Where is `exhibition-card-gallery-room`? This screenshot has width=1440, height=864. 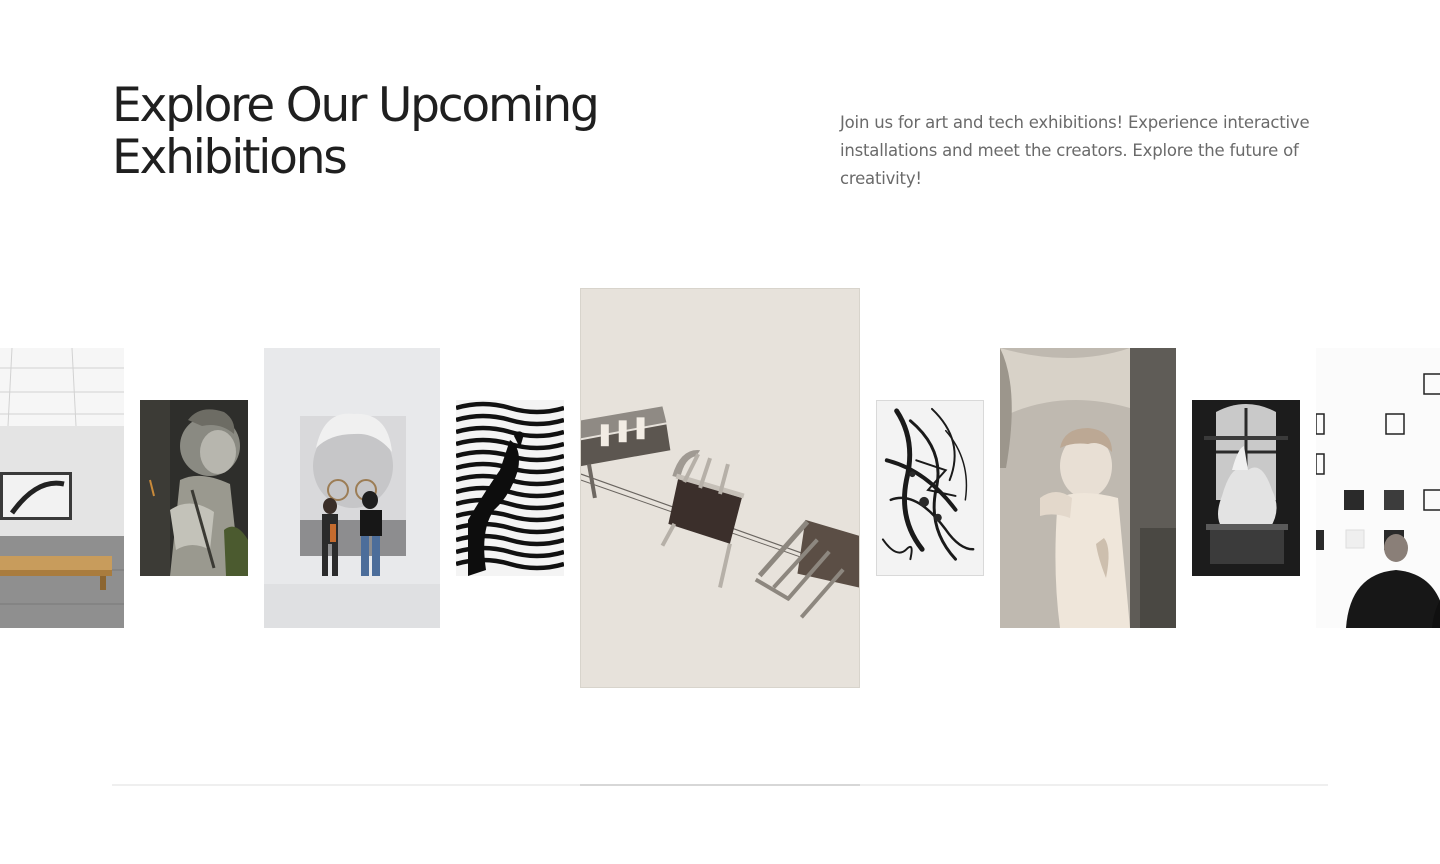 exhibition-card-gallery-room is located at coordinates (62, 488).